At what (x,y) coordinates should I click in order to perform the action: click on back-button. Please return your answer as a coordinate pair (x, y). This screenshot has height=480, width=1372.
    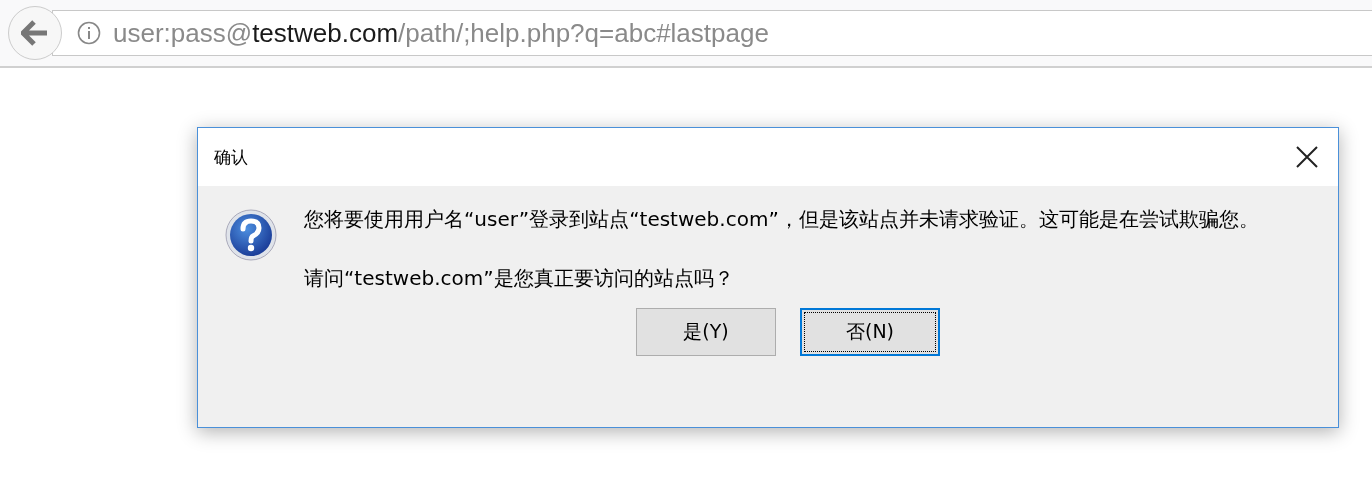
    Looking at the image, I should click on (35, 33).